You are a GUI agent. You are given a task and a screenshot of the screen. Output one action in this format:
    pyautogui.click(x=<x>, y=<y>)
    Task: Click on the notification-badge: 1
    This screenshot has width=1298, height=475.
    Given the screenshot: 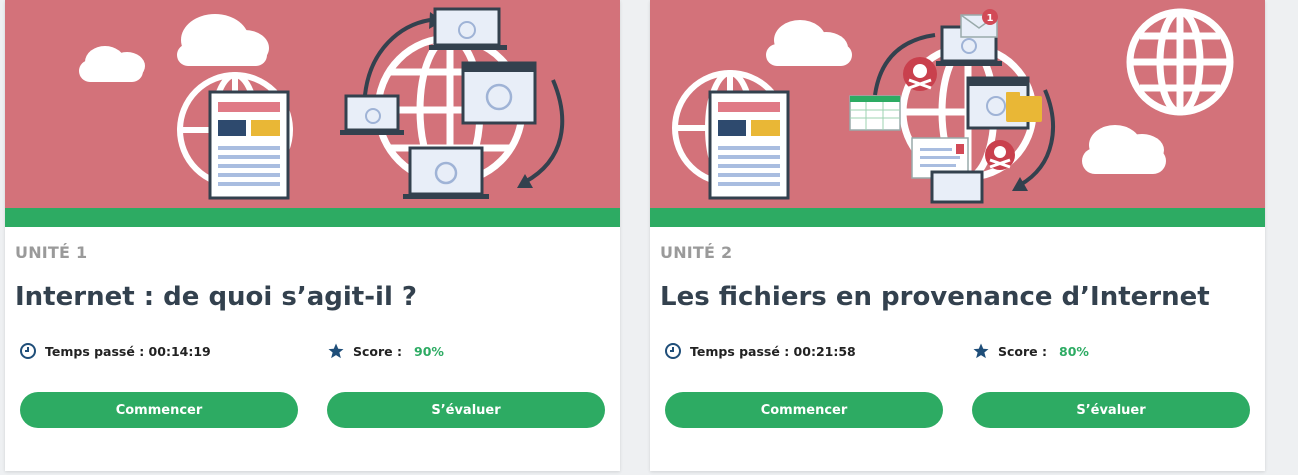 What is the action you would take?
    pyautogui.click(x=990, y=17)
    